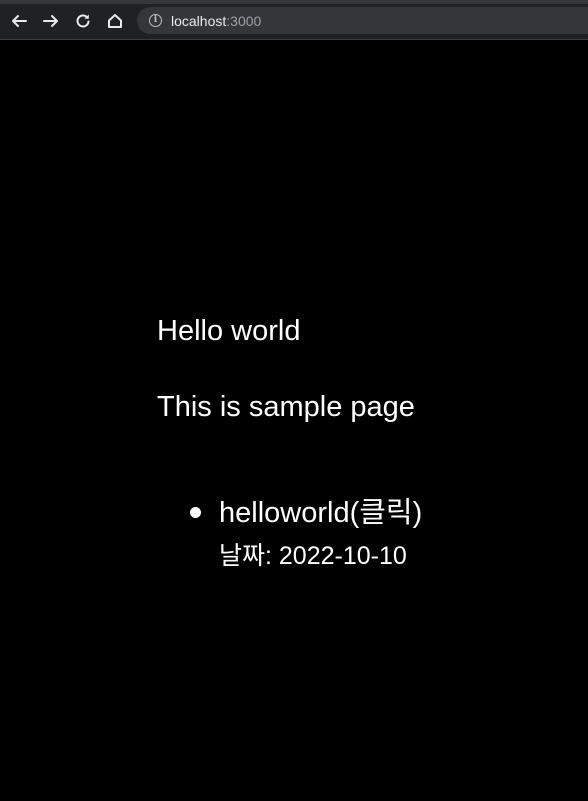 Image resolution: width=588 pixels, height=801 pixels. I want to click on back-arrow-icon, so click(19, 21).